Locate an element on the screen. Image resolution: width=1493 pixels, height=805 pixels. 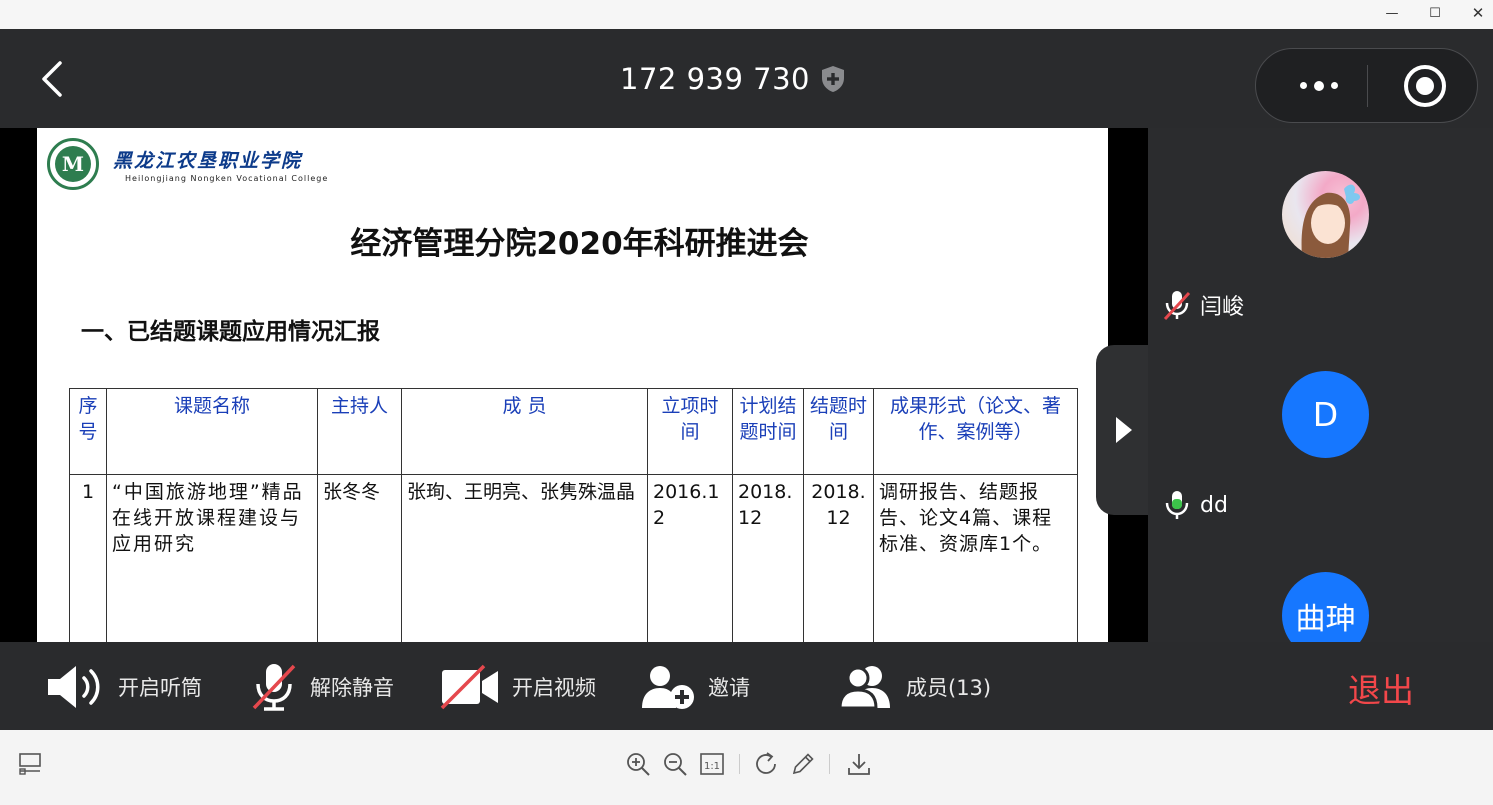
participants-panel: 闫峻 D dd 曲珅 is located at coordinates (1320, 385).